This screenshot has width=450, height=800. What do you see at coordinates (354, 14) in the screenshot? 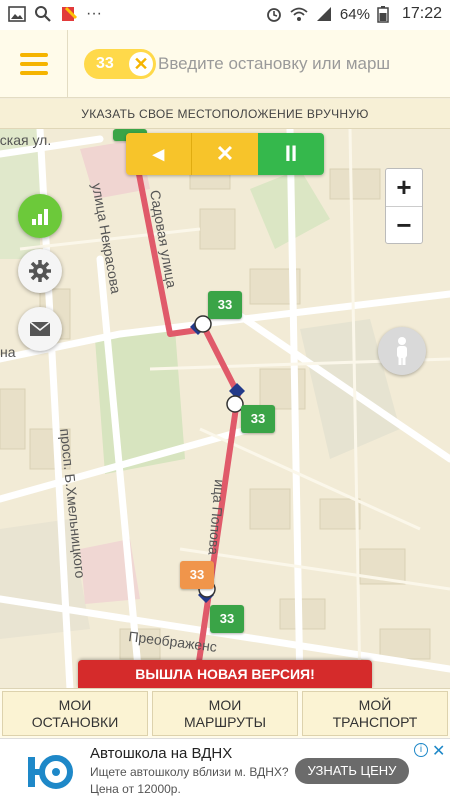
I see `battery-percent: 64%` at bounding box center [354, 14].